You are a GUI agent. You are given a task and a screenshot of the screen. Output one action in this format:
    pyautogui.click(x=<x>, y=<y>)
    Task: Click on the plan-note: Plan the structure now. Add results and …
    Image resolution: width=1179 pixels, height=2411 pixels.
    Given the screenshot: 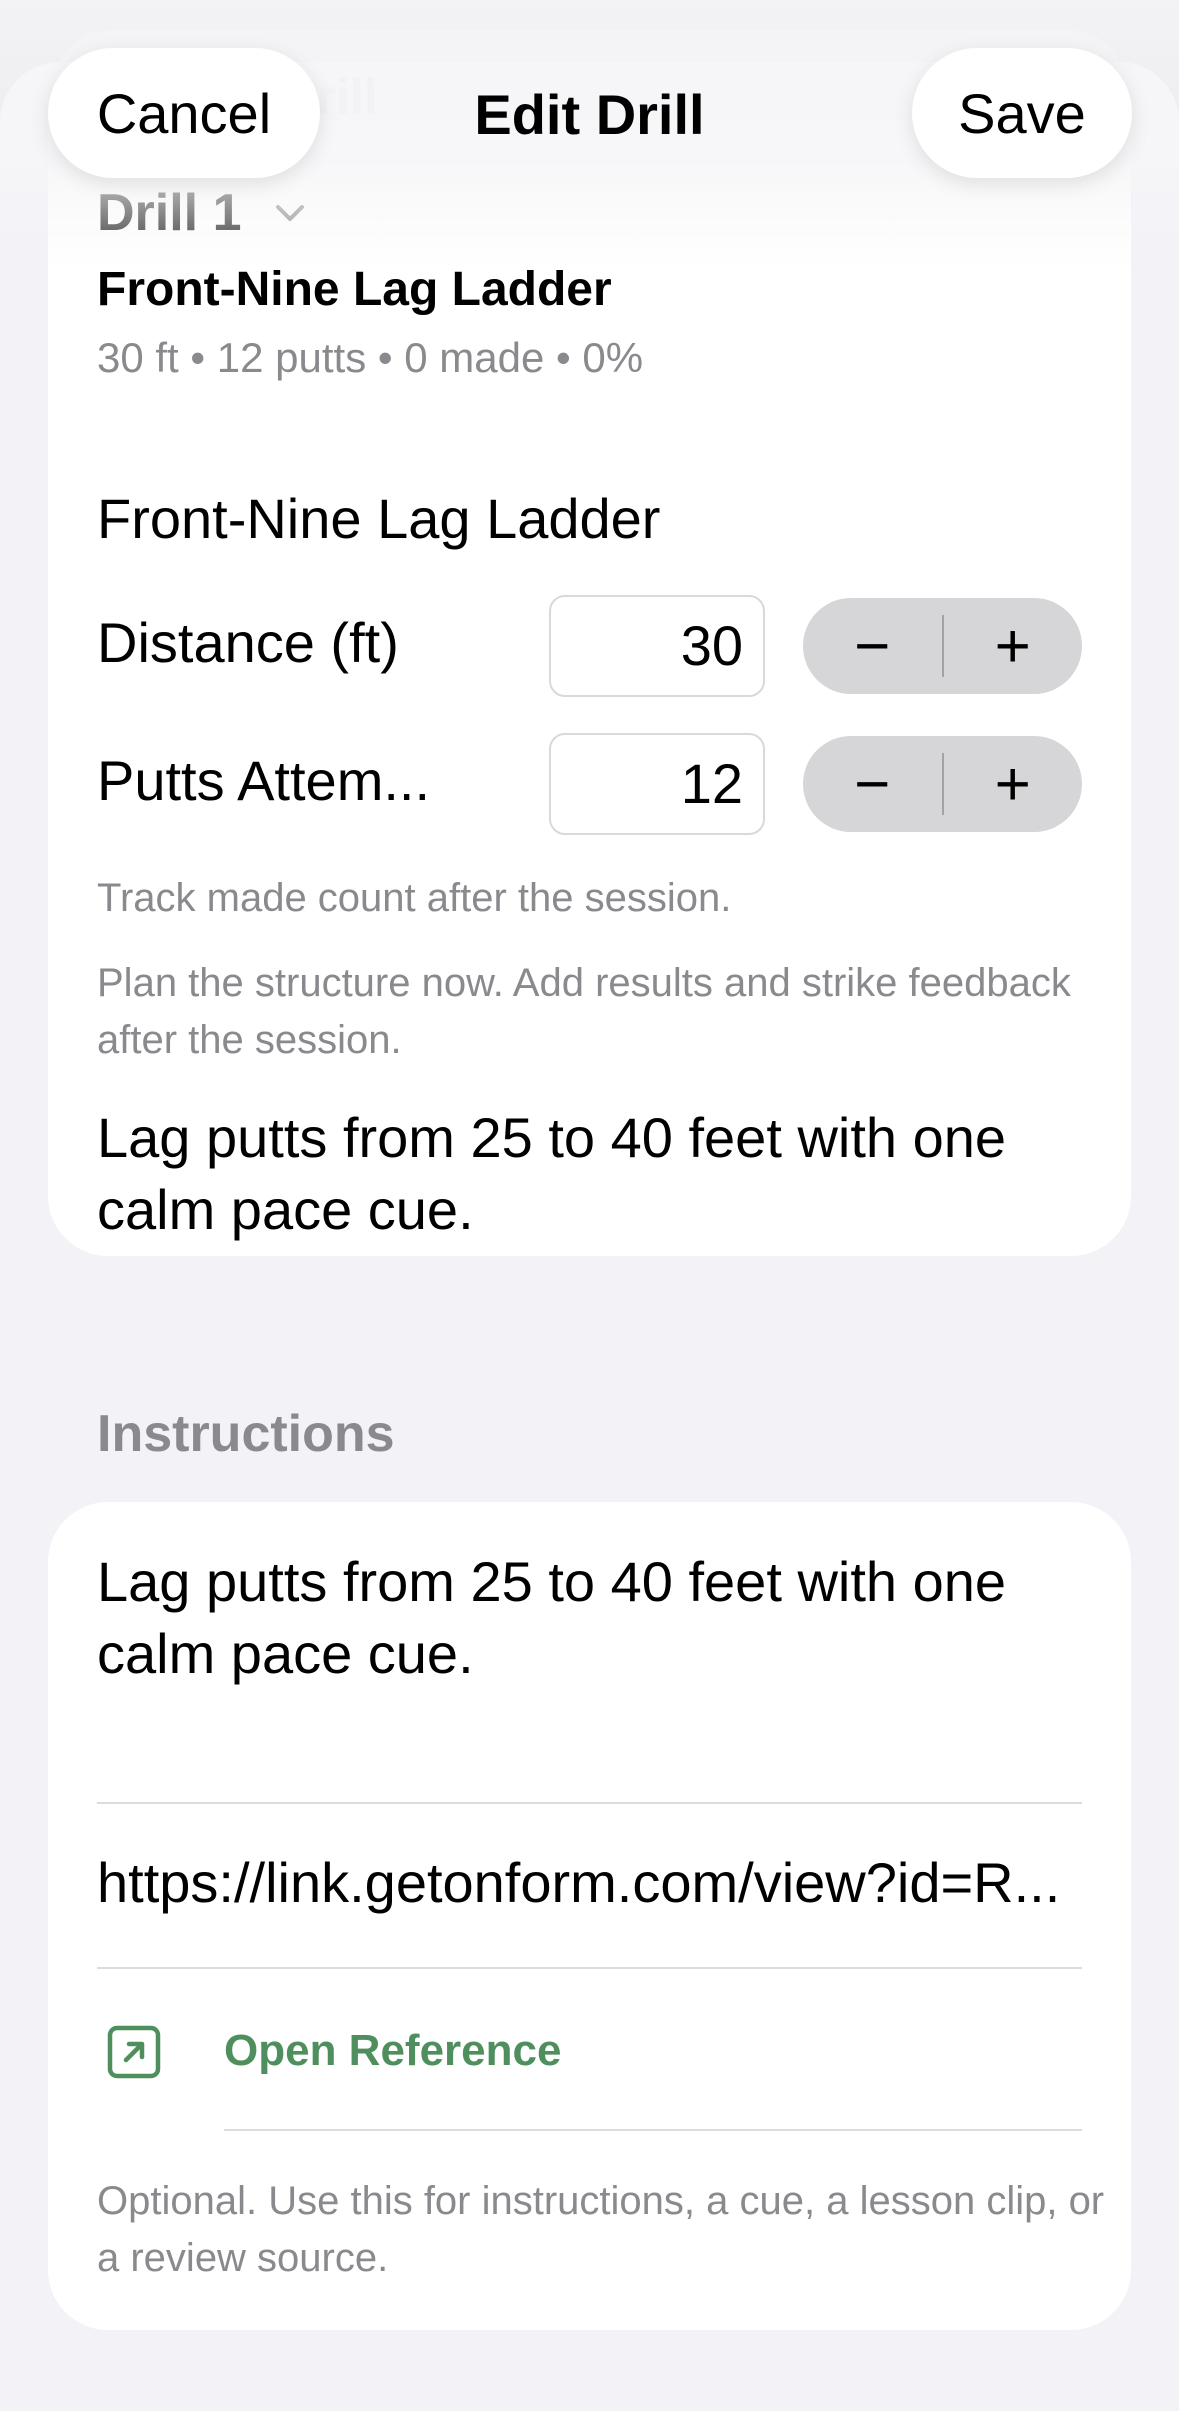 What is the action you would take?
    pyautogui.click(x=584, y=1011)
    